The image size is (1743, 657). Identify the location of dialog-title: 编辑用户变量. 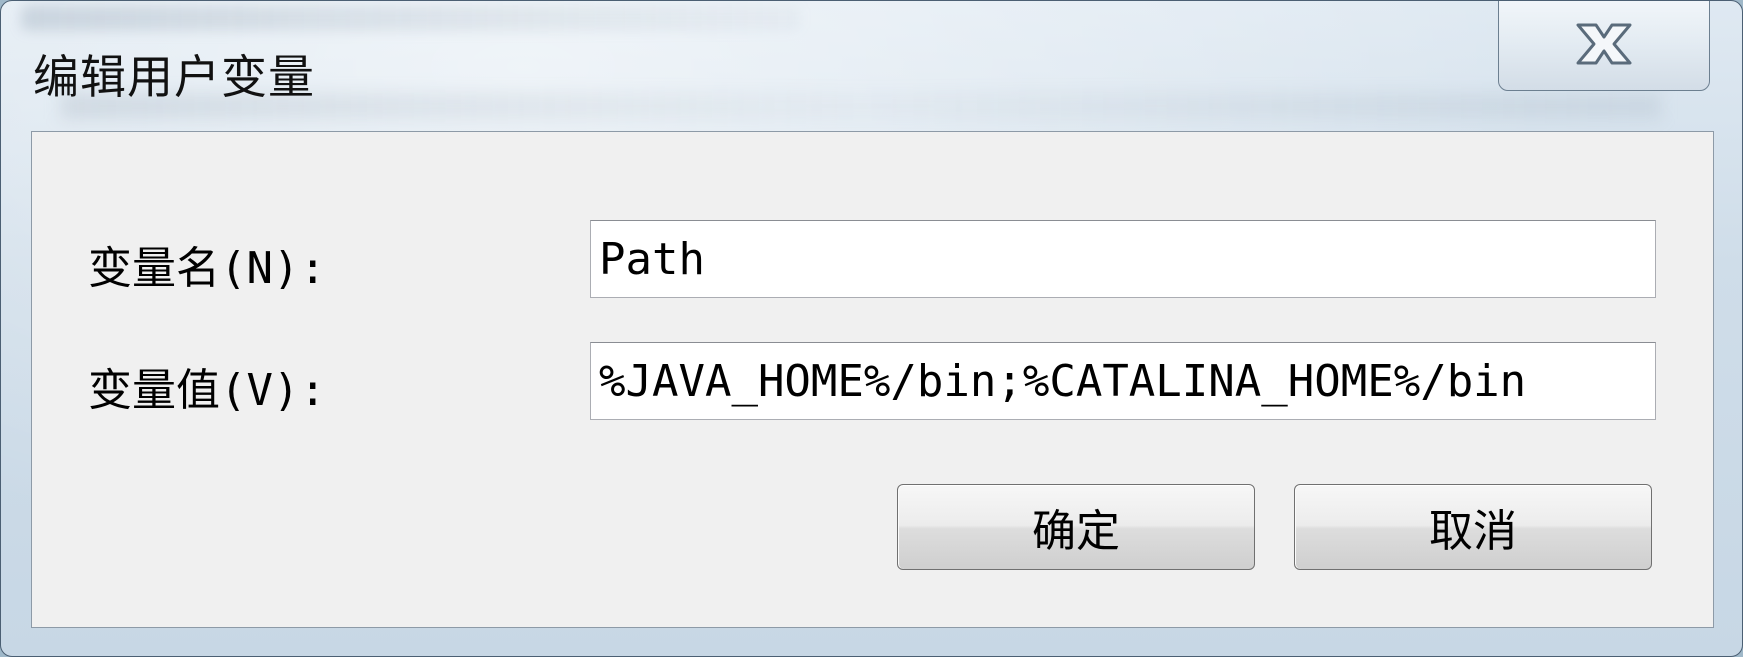
(174, 77).